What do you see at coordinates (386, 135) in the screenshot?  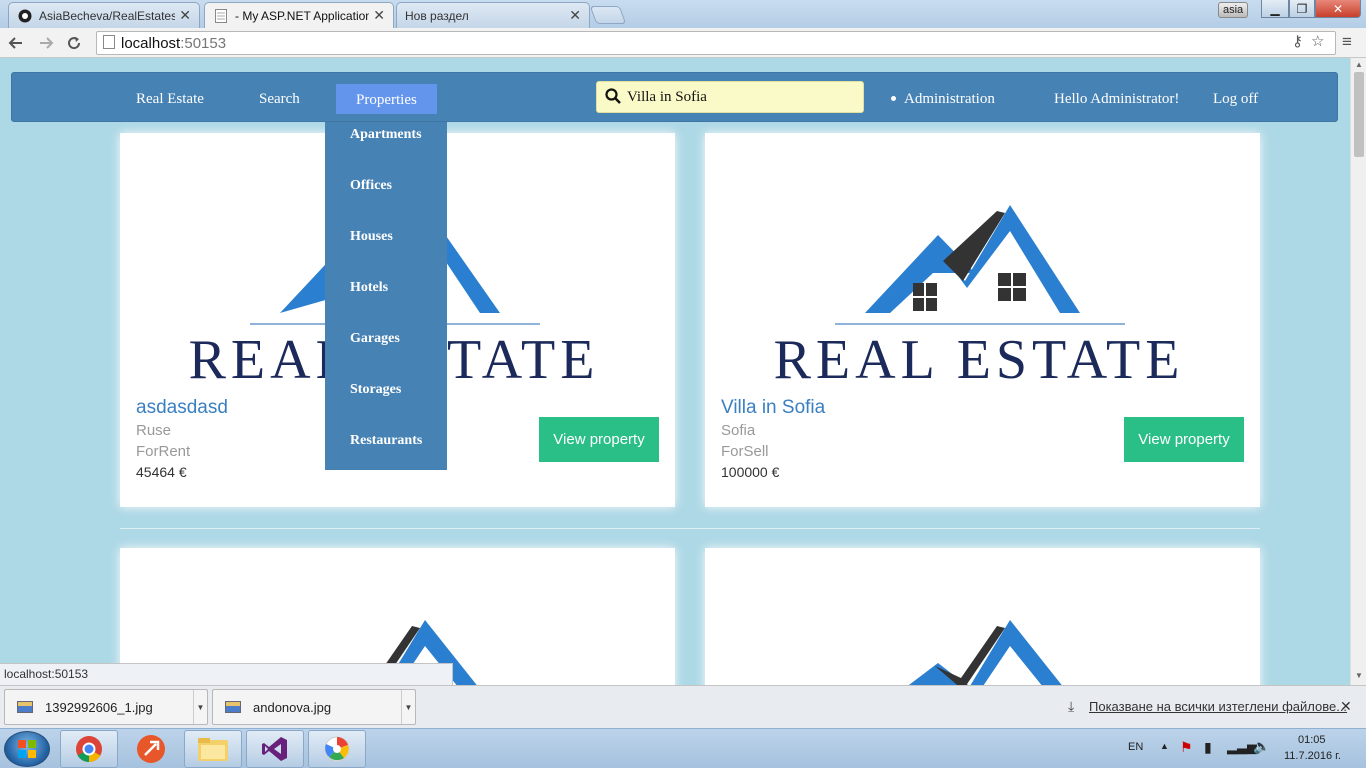 I see `dropdown-item-apartments: Apartments` at bounding box center [386, 135].